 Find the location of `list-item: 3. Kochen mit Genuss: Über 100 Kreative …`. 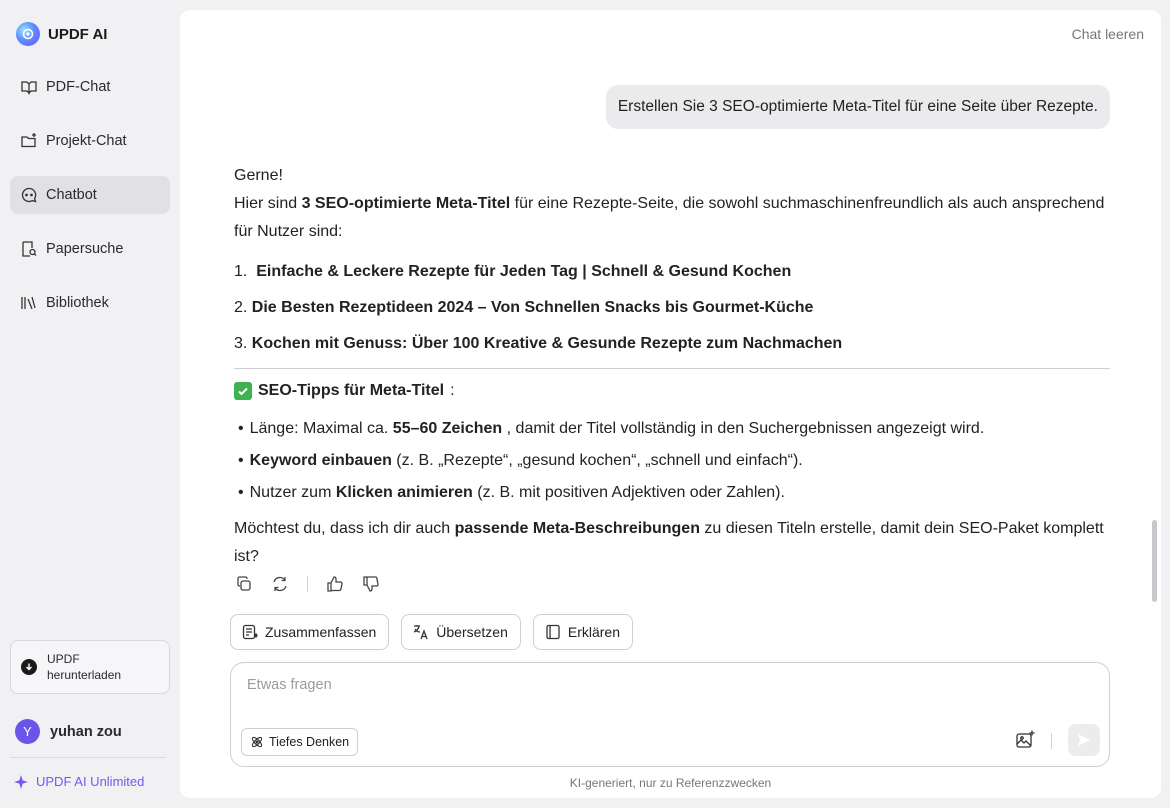

list-item: 3. Kochen mit Genuss: Über 100 Kreative … is located at coordinates (538, 343).